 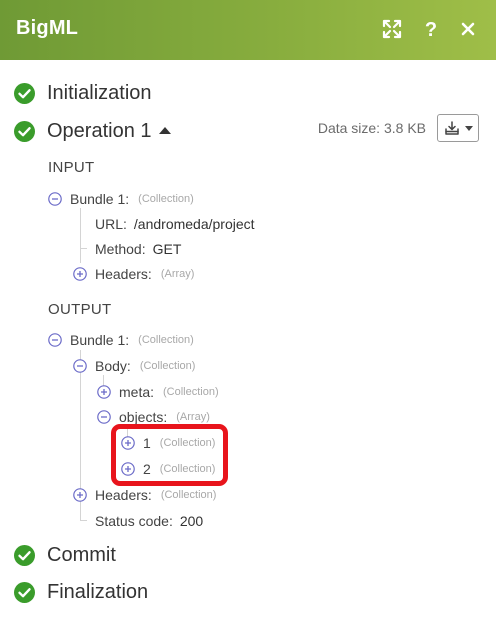 I want to click on method-value: GET, so click(x=167, y=249).